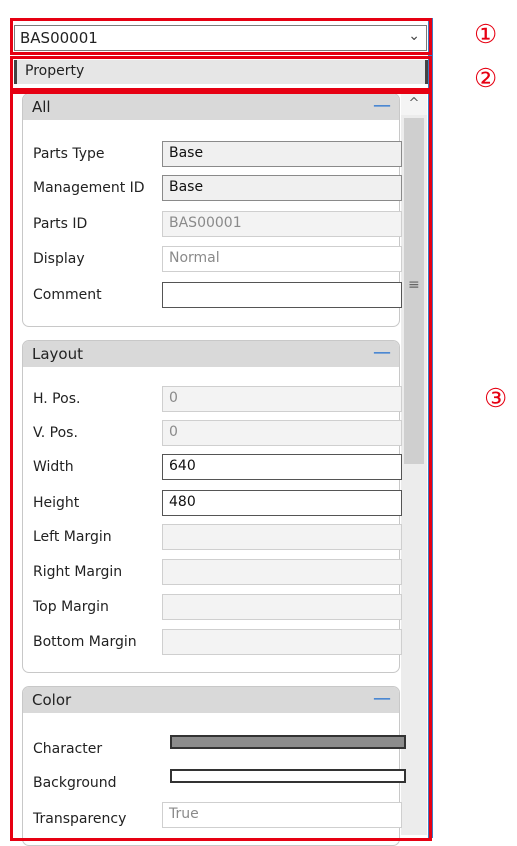 The height and width of the screenshot is (846, 517). What do you see at coordinates (496, 399) in the screenshot?
I see `marker-3: ③` at bounding box center [496, 399].